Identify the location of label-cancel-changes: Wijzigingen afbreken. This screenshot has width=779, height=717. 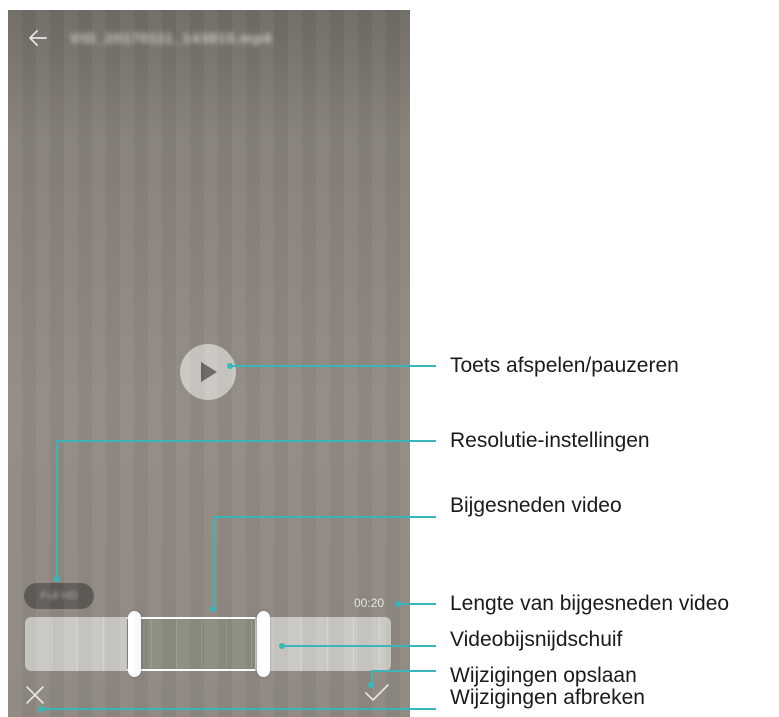
(547, 697).